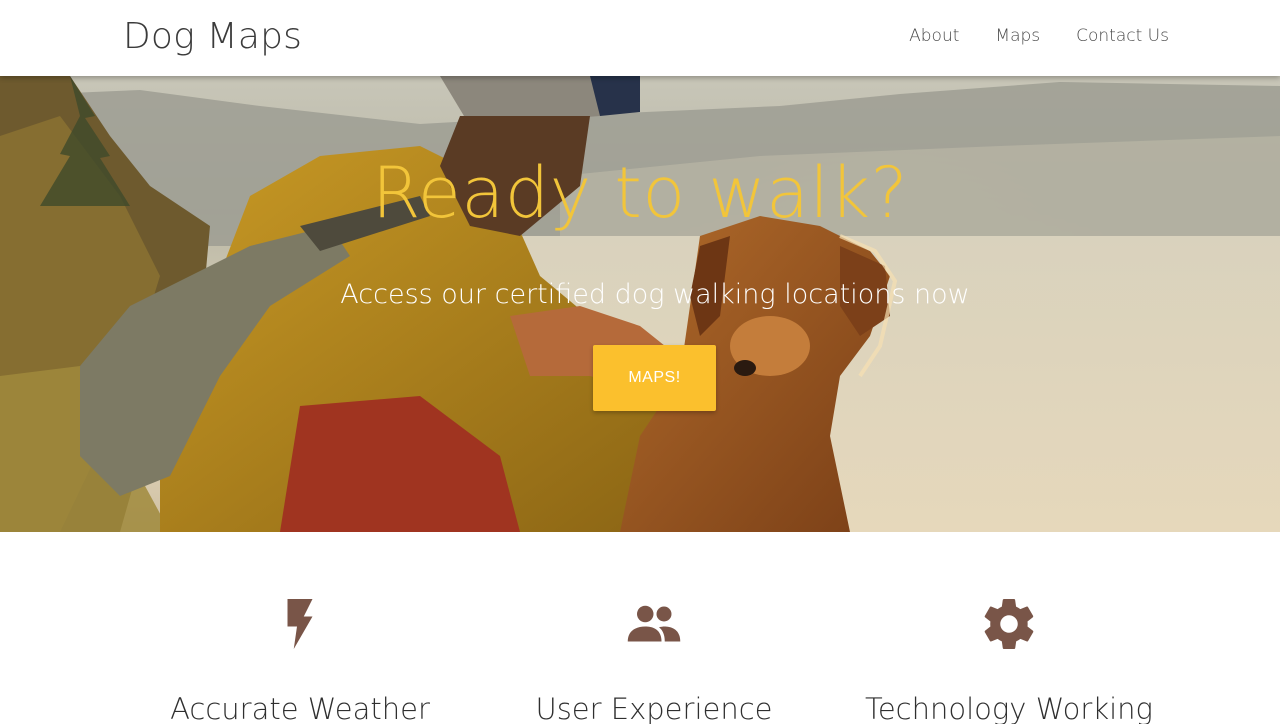 Image resolution: width=1280 pixels, height=724 pixels. What do you see at coordinates (300, 708) in the screenshot?
I see `feature-heading: Accurate Weather` at bounding box center [300, 708].